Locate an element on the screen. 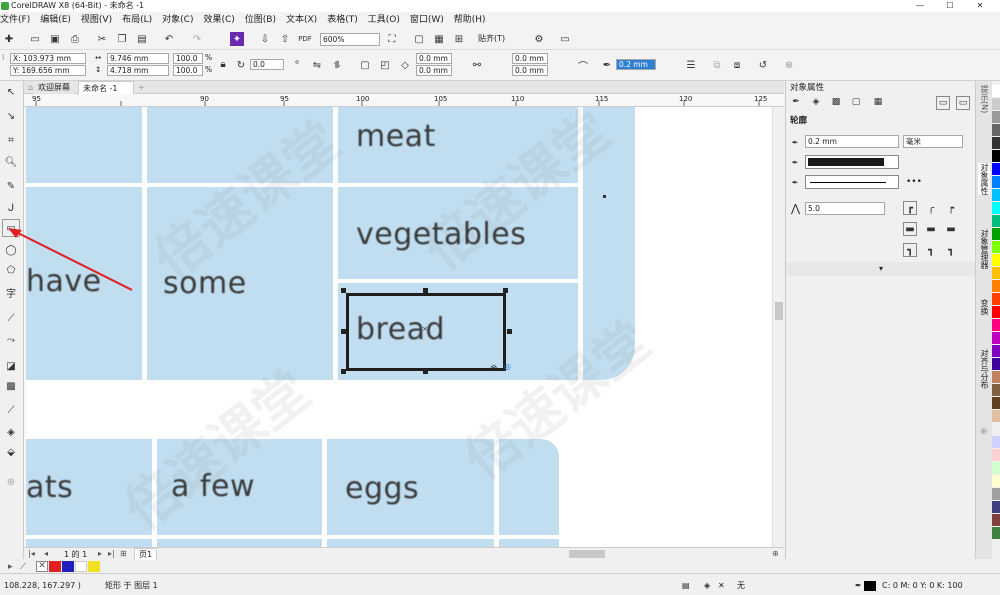  import-icon: ⇩ is located at coordinates (265, 39).